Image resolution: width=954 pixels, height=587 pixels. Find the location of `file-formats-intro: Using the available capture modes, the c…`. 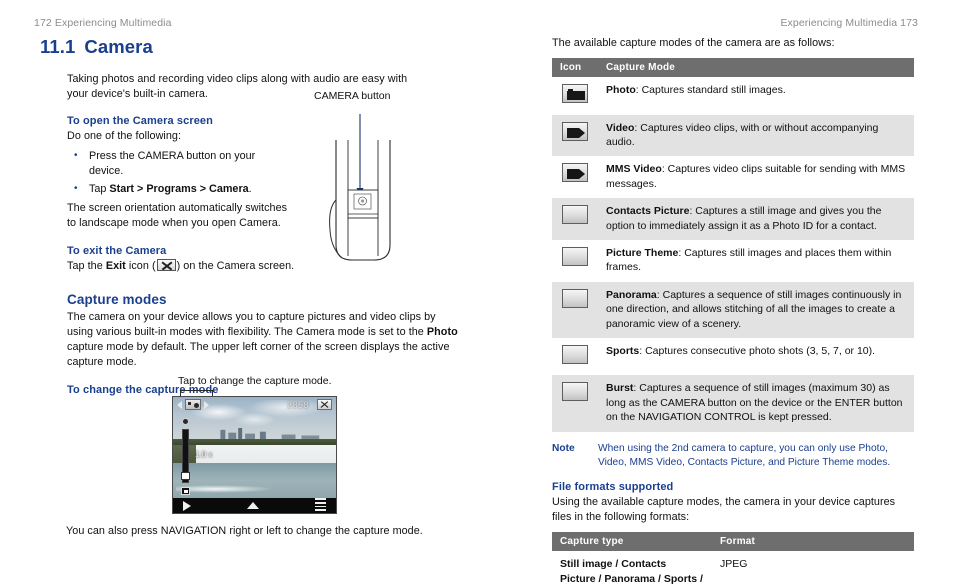

file-formats-intro: Using the available capture modes, the c… is located at coordinates (724, 509).